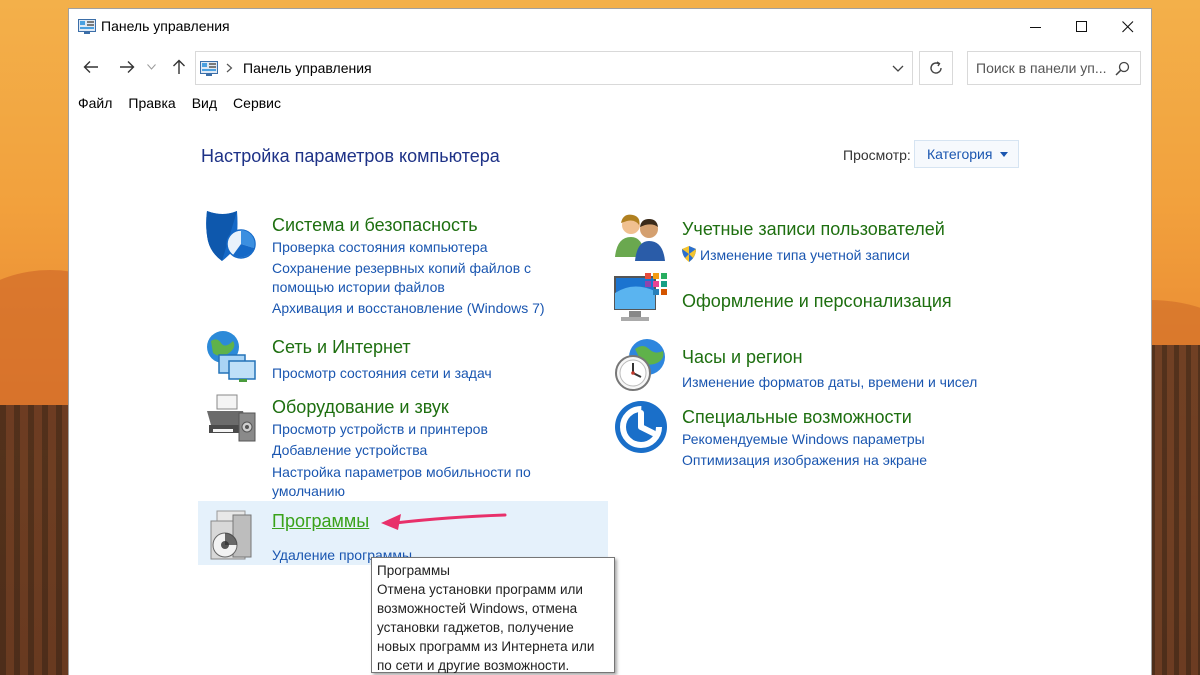 The image size is (1200, 675). Describe the element at coordinates (797, 417) in the screenshot. I see `category-title: Специальные возможности` at that location.